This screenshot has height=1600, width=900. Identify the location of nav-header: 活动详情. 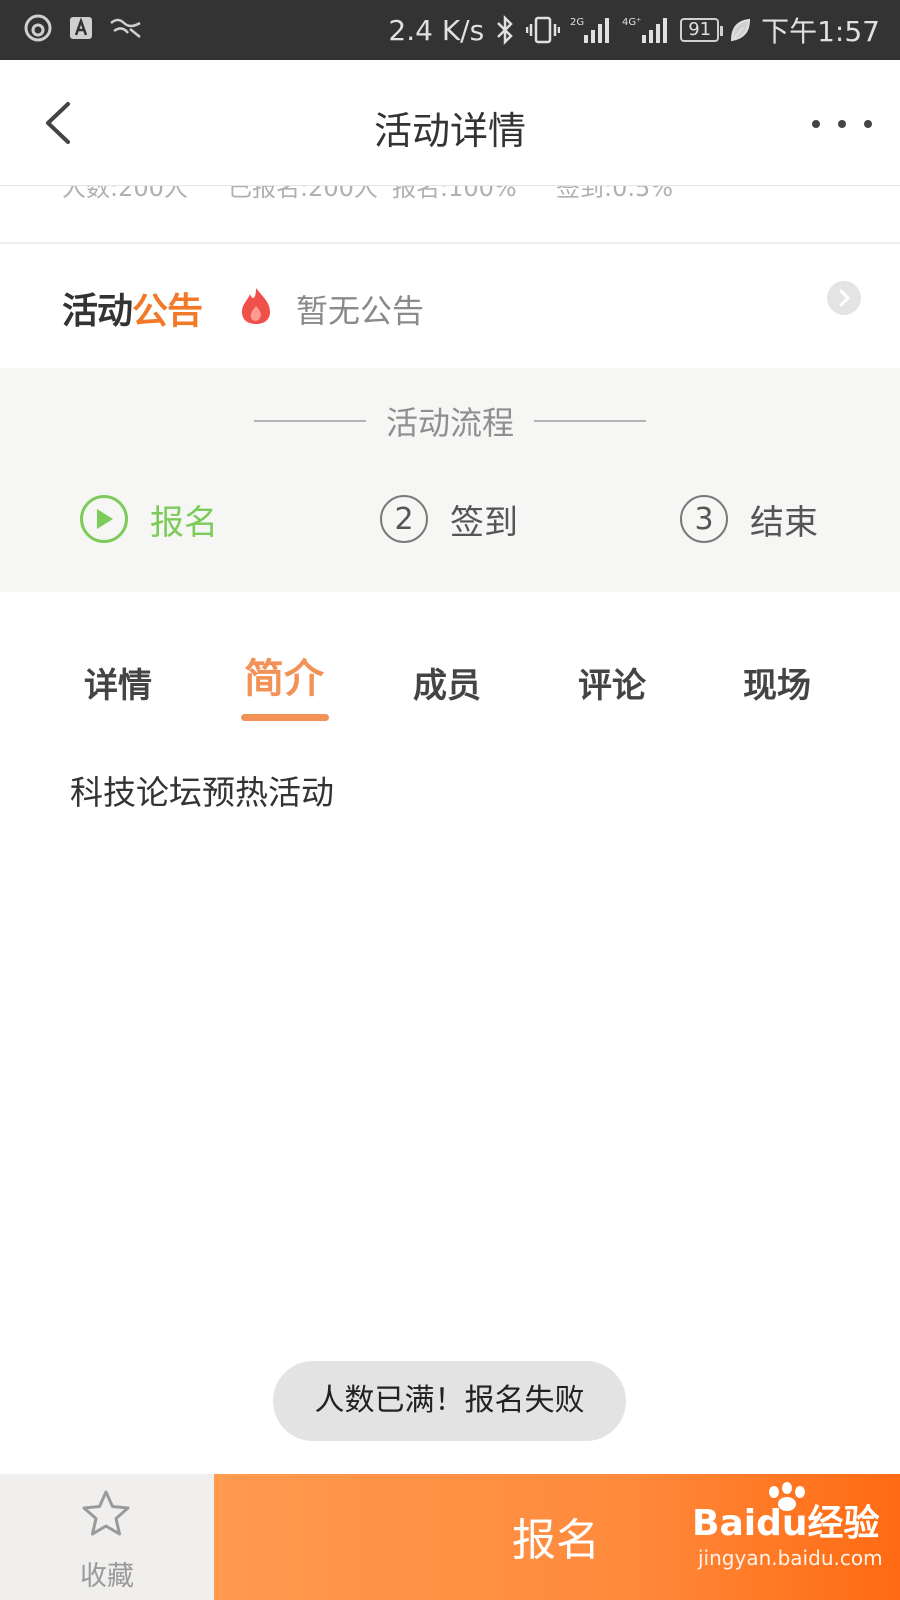
(450, 123).